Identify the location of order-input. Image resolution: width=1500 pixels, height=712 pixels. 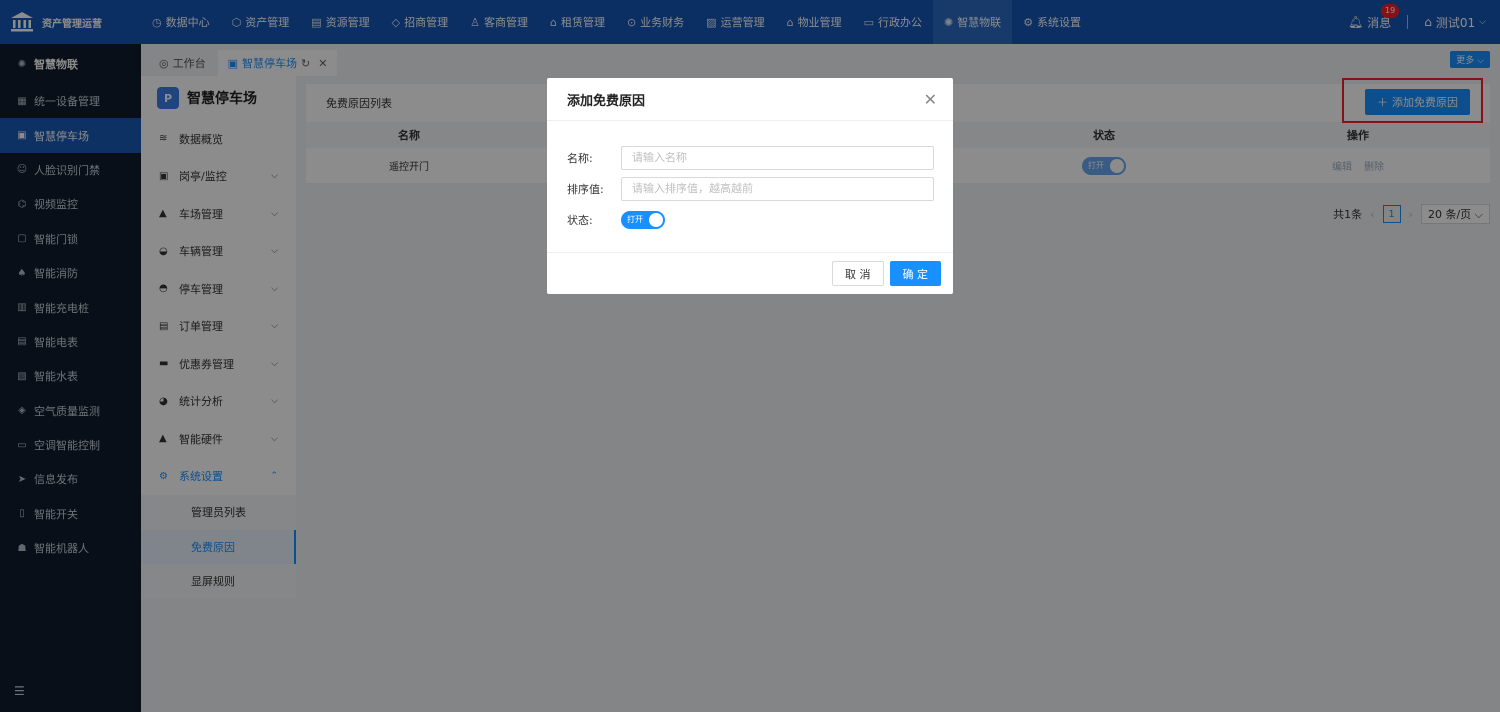
(777, 188).